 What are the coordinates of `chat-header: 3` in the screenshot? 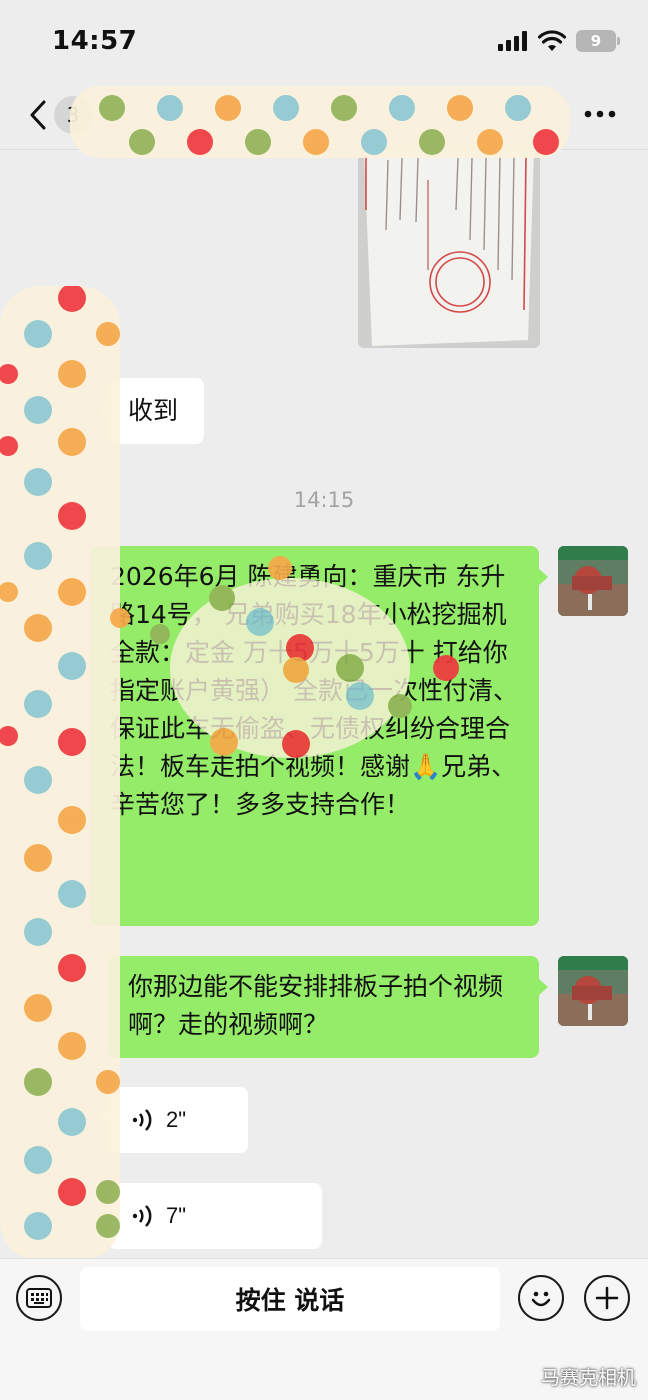 It's located at (324, 117).